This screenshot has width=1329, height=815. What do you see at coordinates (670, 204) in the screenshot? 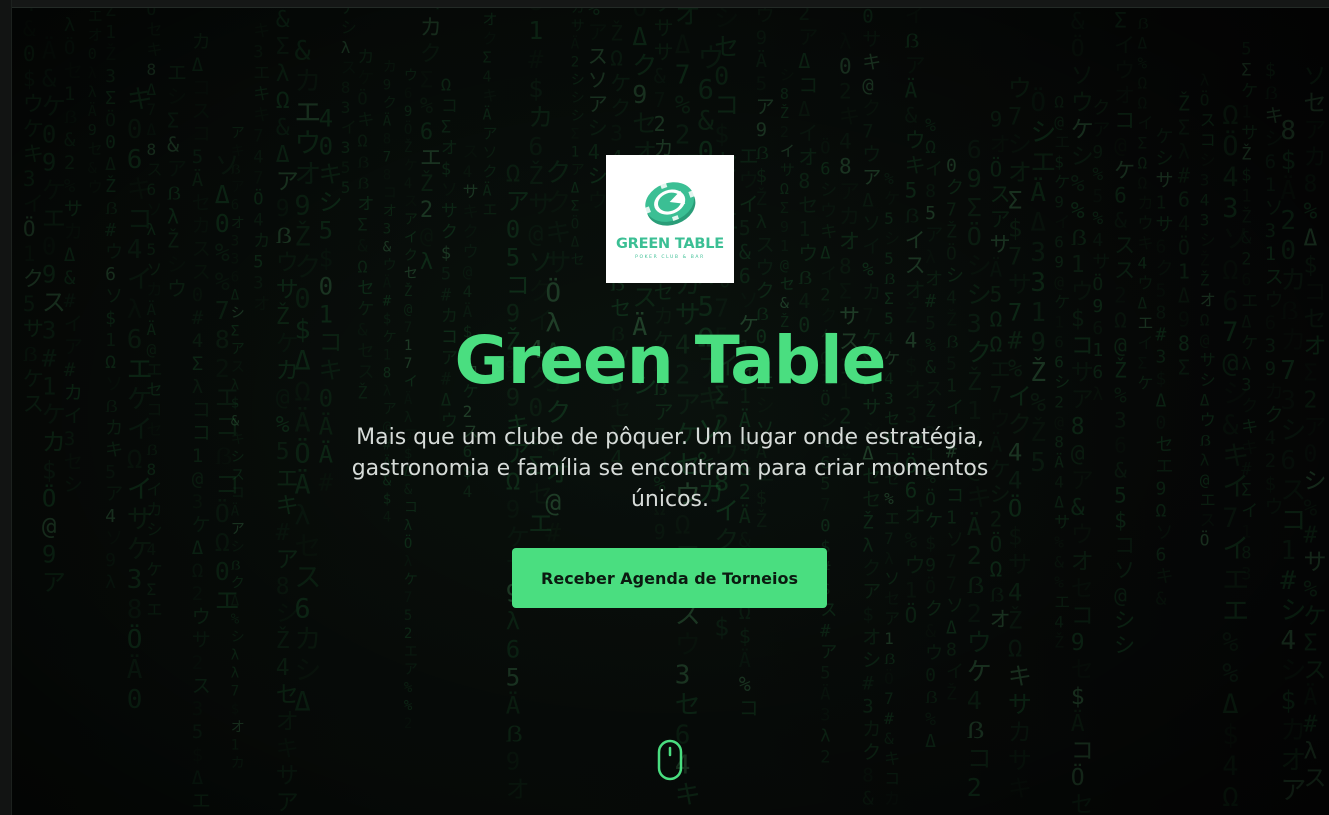
I see `poker-chip-icon` at bounding box center [670, 204].